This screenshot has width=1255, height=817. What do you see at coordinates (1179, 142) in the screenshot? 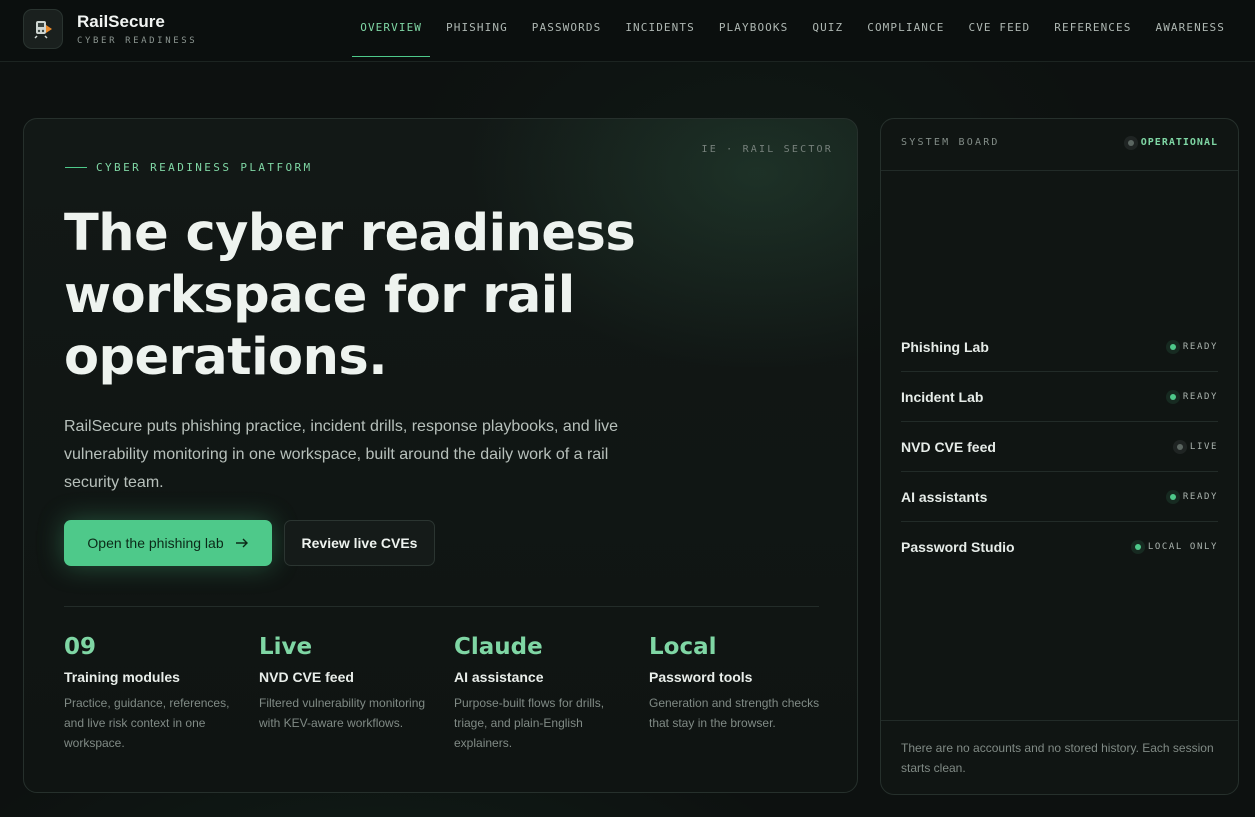
I see `system-status-text: OPERATIONAL` at bounding box center [1179, 142].